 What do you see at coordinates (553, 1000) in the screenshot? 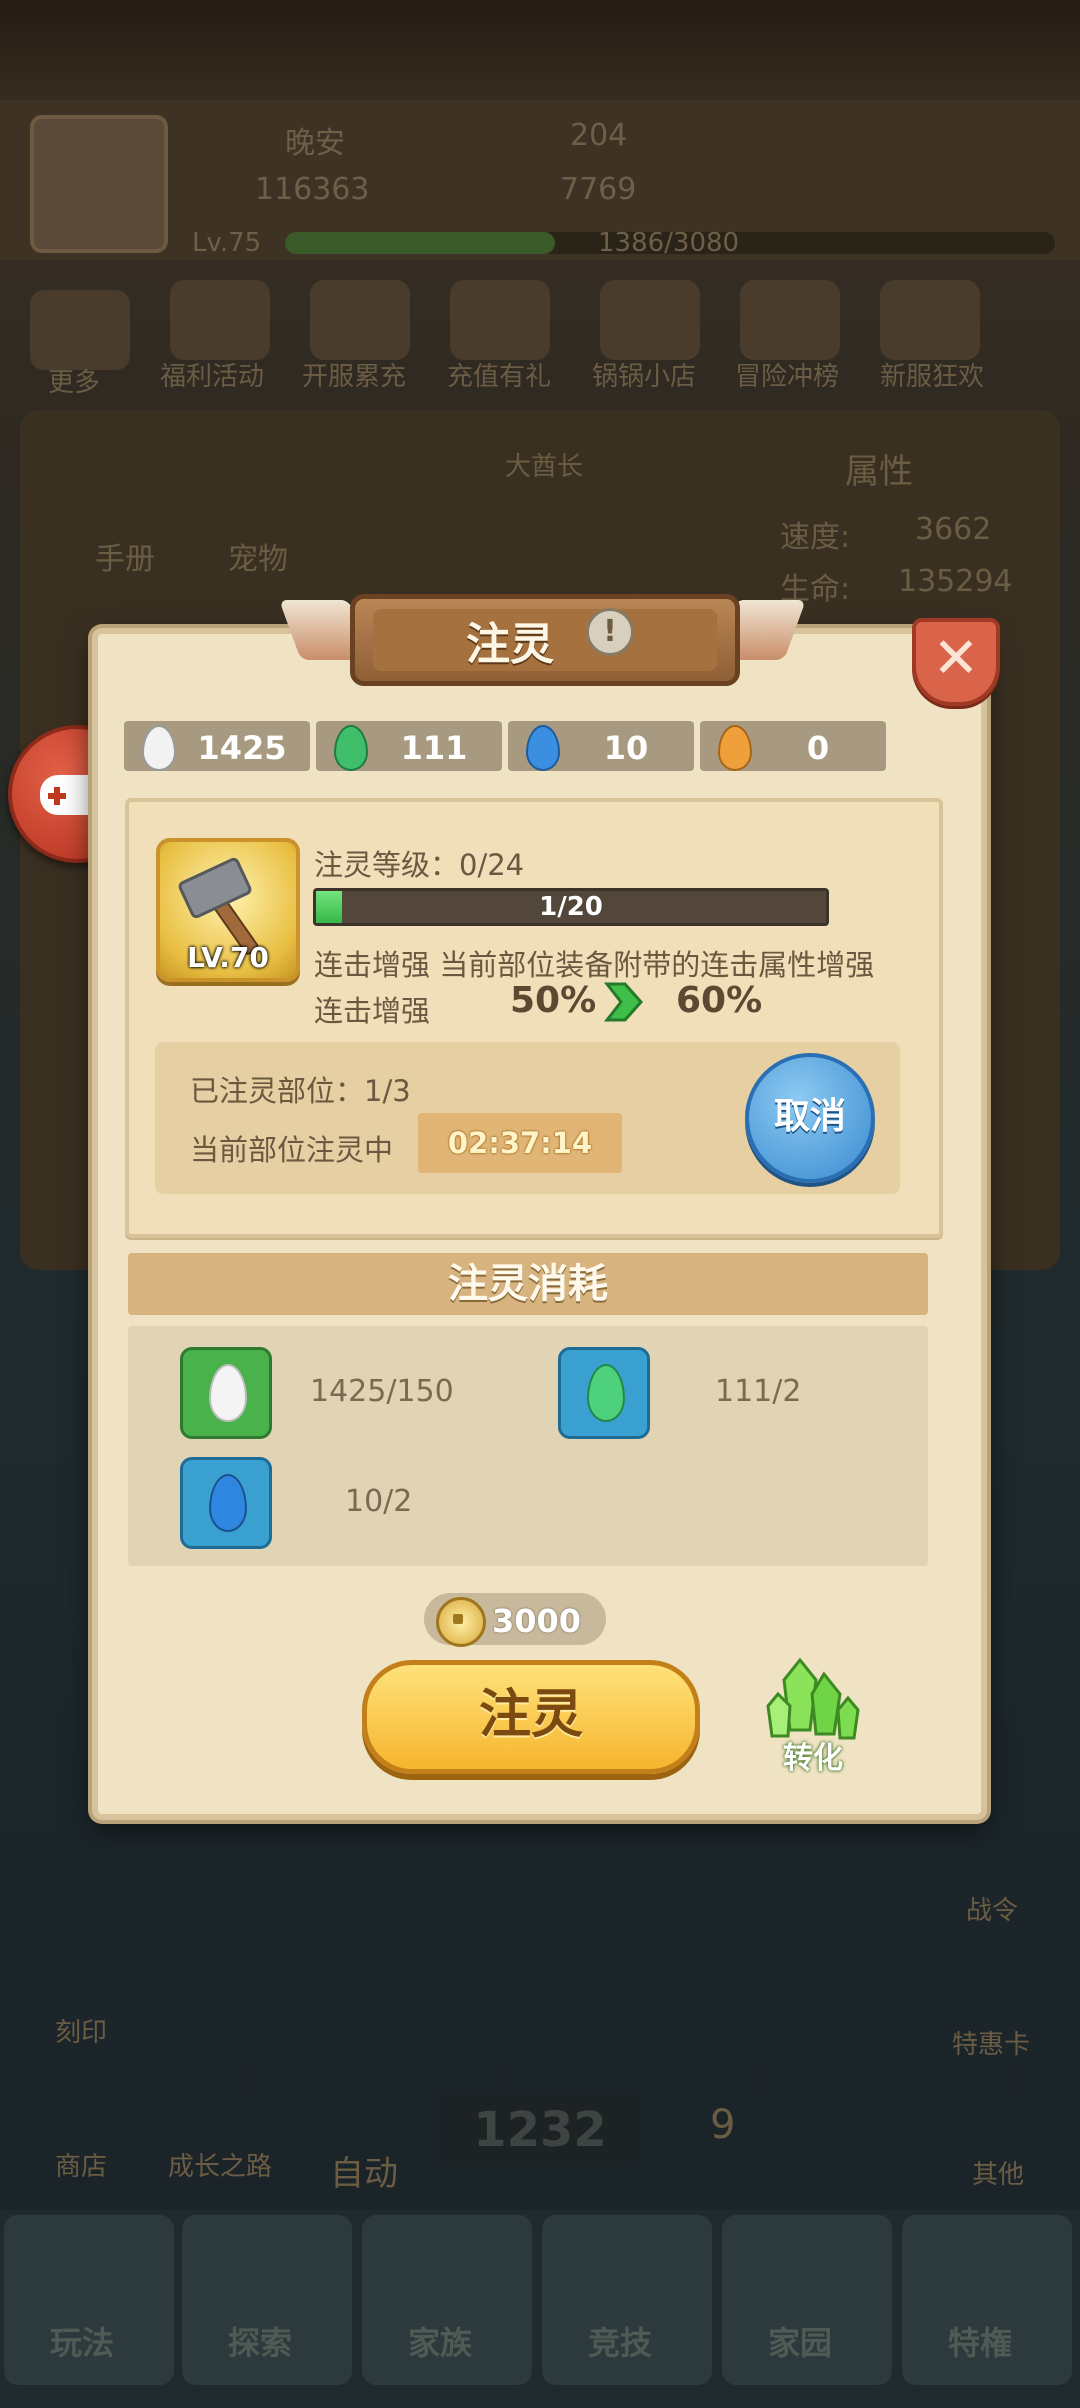
I see `stat-current: 50%` at bounding box center [553, 1000].